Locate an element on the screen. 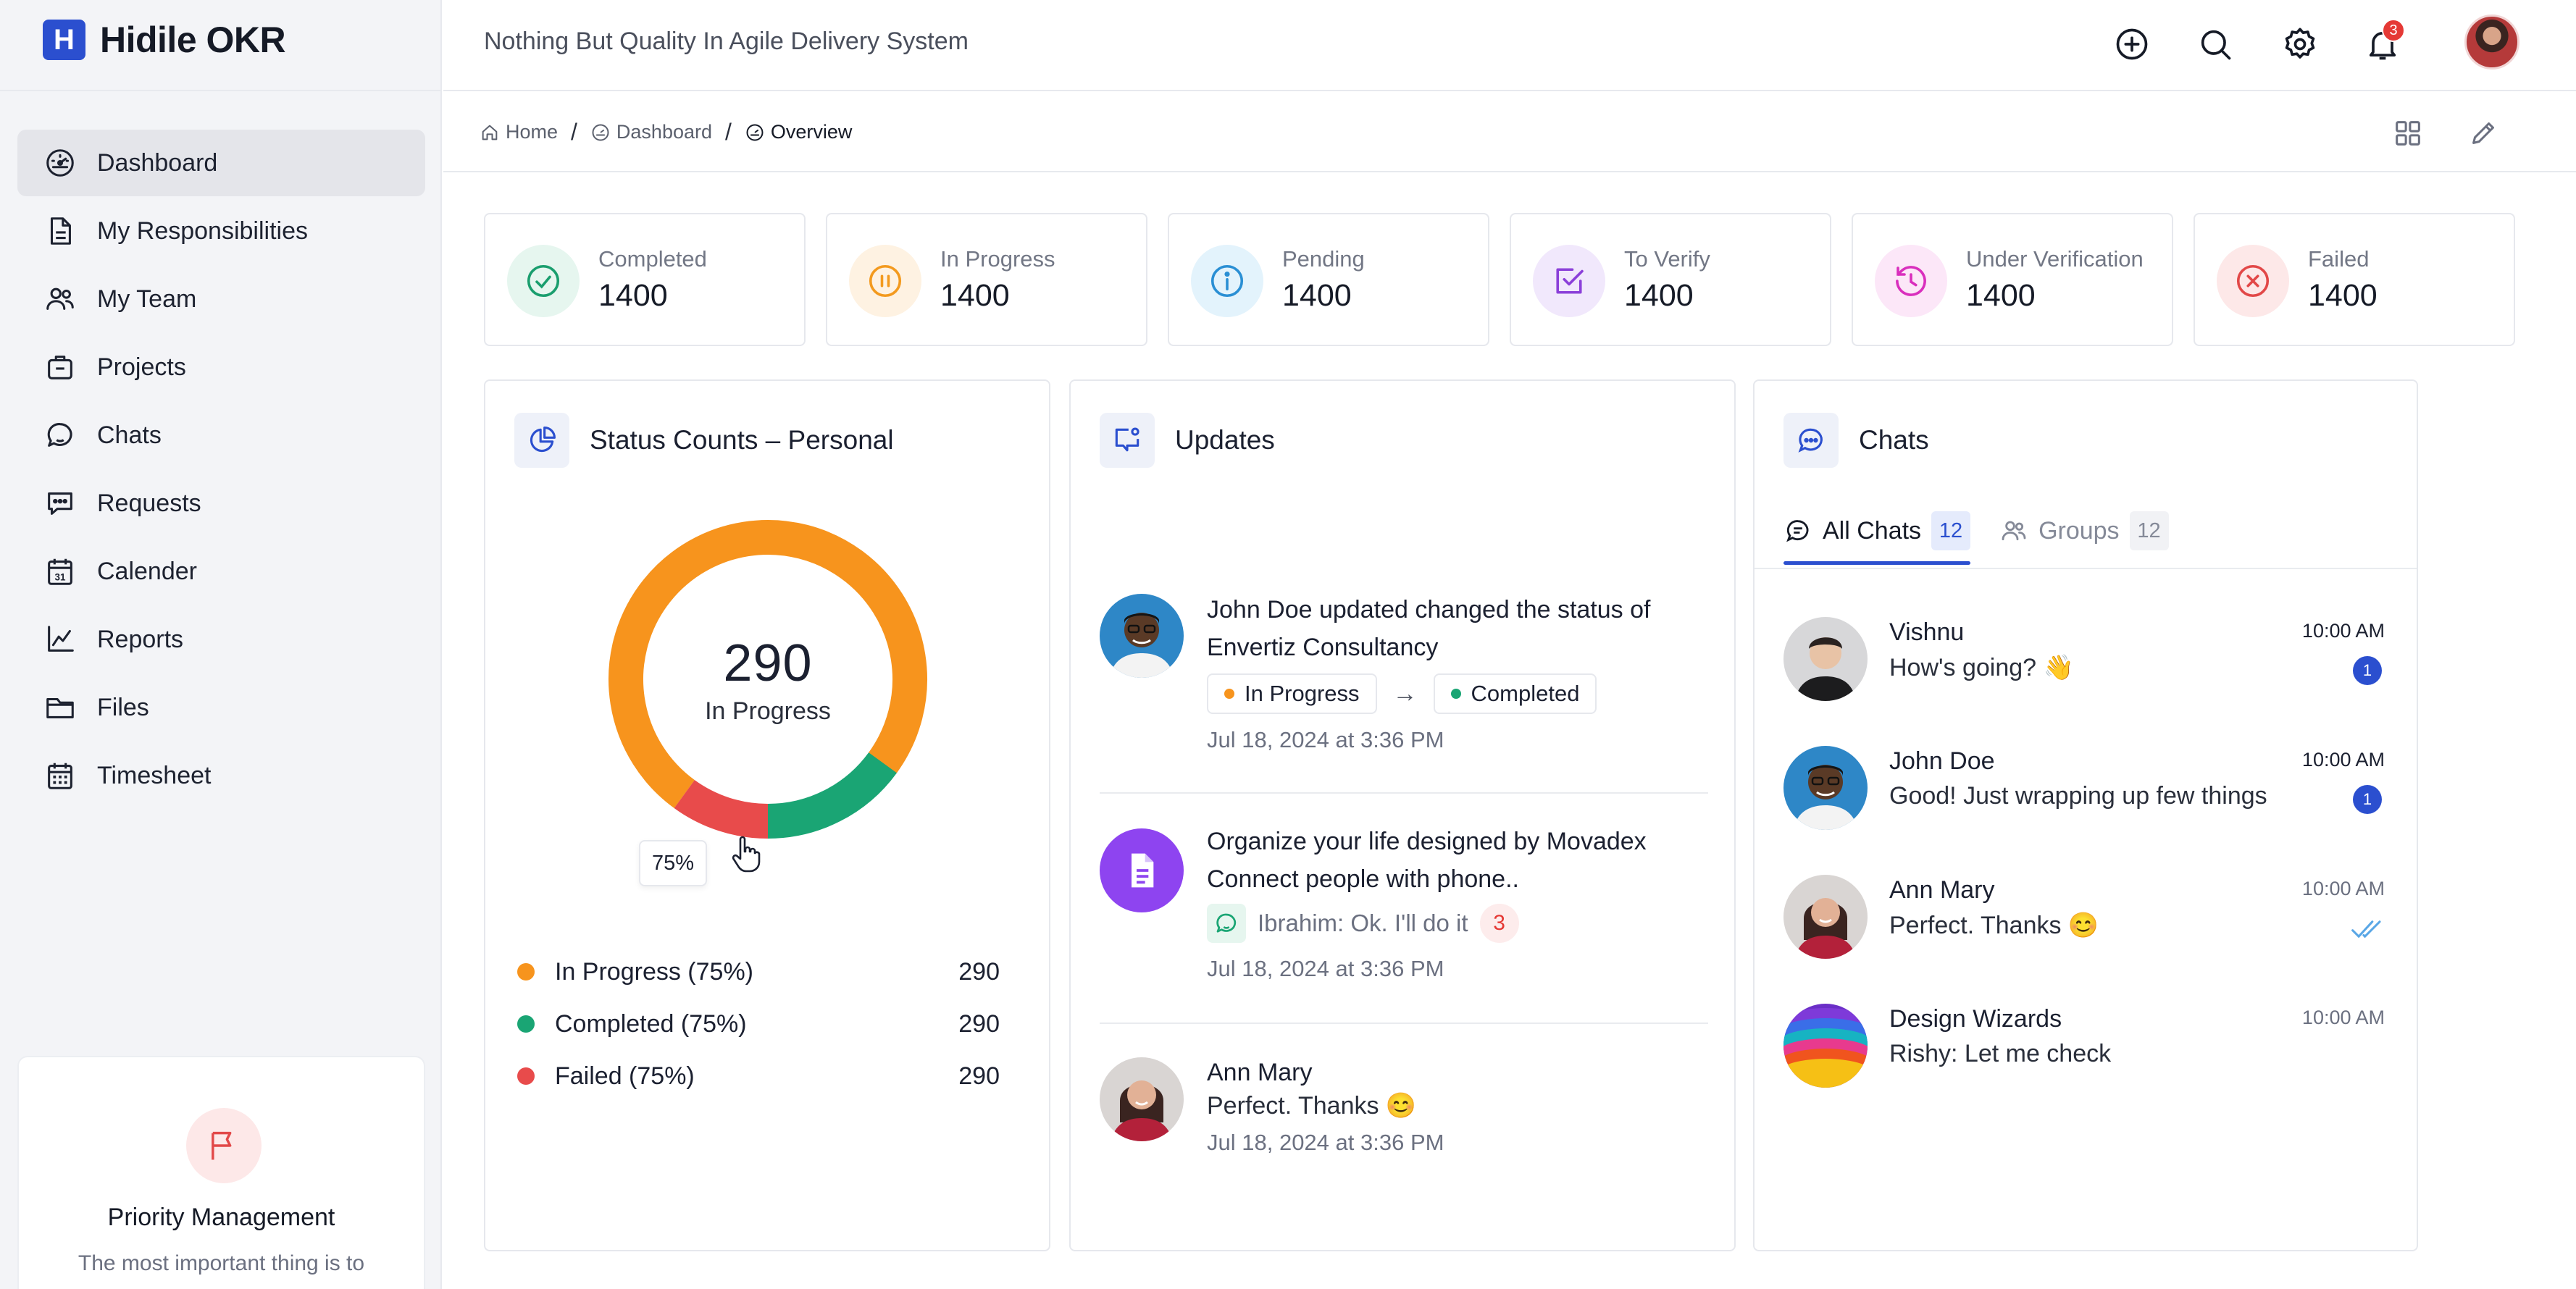  chat-name: John Doe is located at coordinates (1942, 761).